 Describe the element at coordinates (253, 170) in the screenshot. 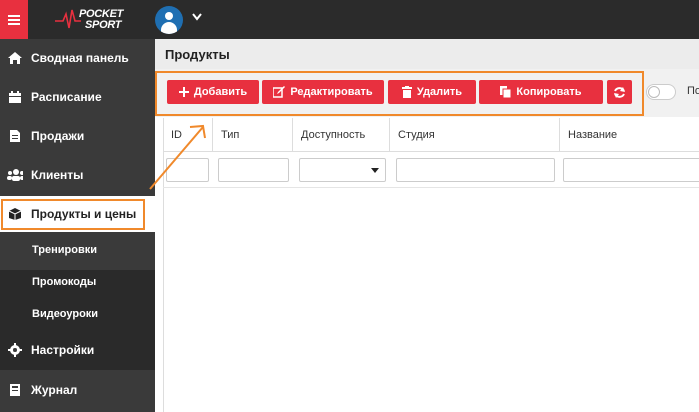

I see `filter-input-type` at that location.